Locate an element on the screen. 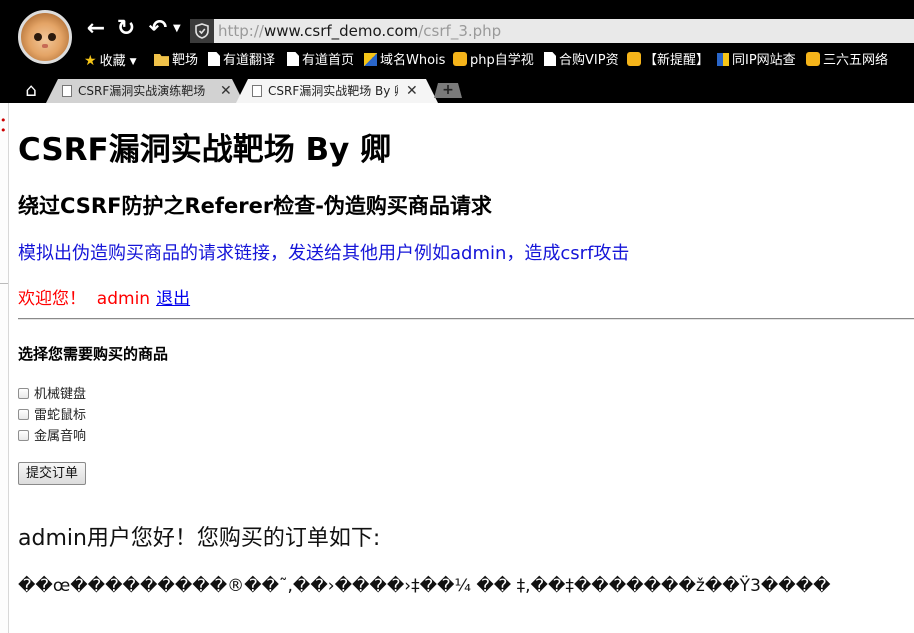  product-option: 金属音响 is located at coordinates (52, 437).